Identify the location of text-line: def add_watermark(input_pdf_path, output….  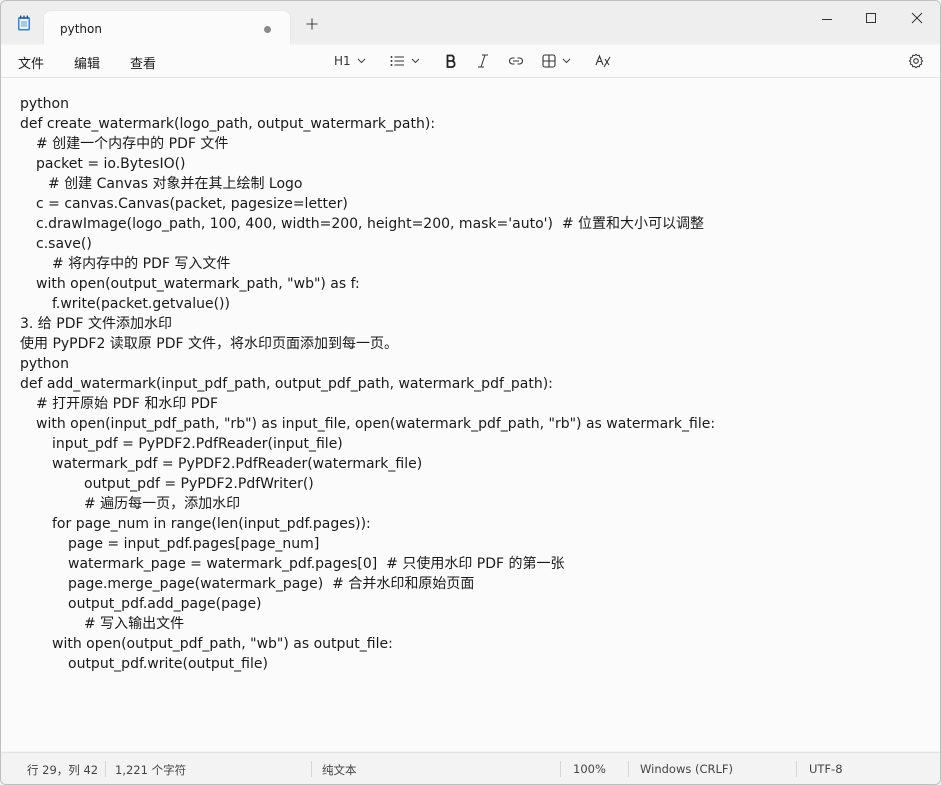
(286, 384).